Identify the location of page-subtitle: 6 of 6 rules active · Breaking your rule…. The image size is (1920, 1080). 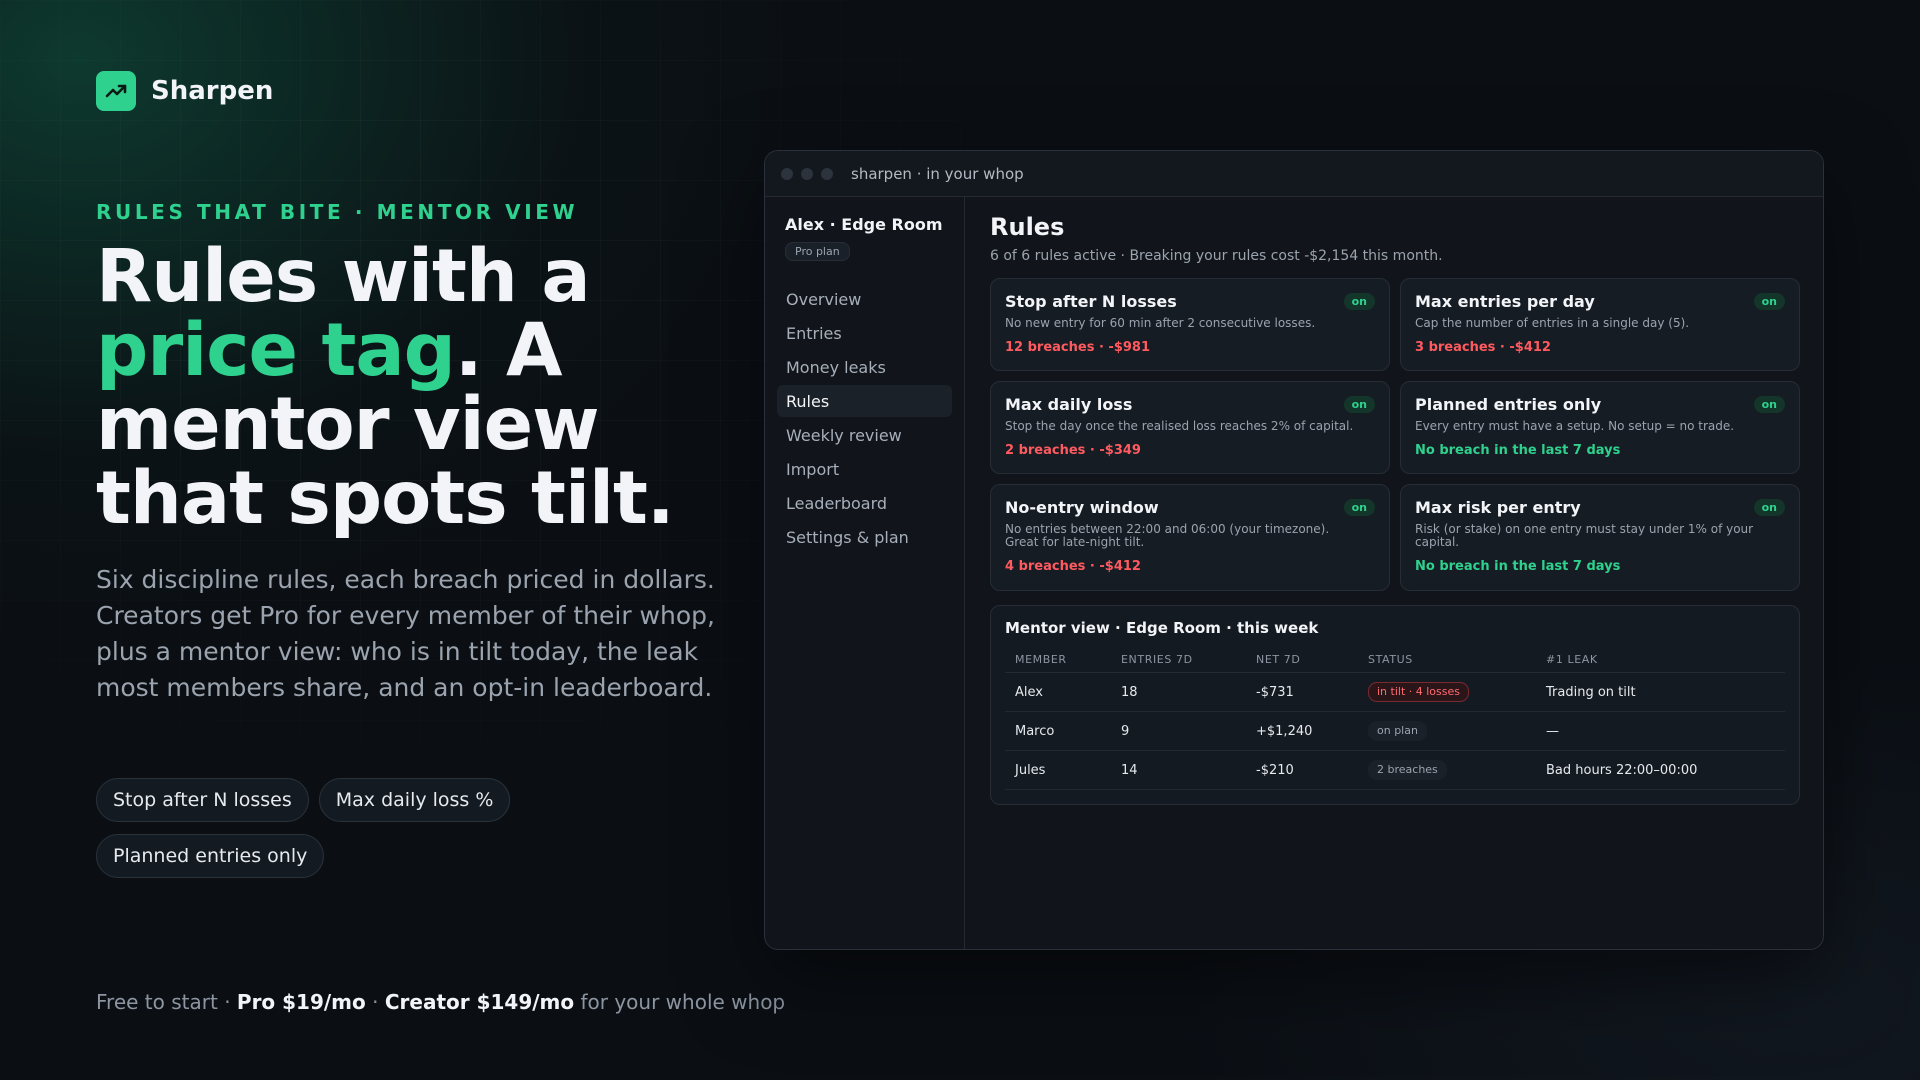
(1216, 256).